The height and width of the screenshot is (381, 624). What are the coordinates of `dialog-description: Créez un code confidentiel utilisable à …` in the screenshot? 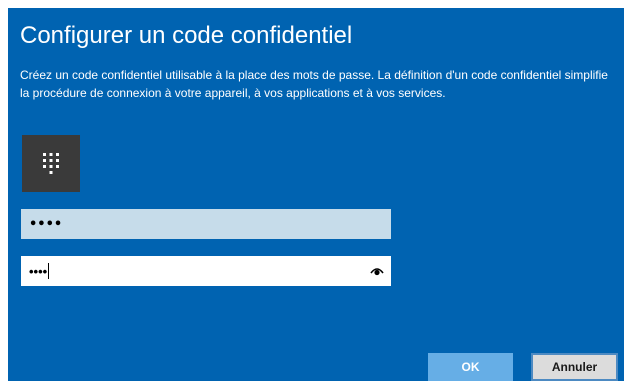 It's located at (314, 84).